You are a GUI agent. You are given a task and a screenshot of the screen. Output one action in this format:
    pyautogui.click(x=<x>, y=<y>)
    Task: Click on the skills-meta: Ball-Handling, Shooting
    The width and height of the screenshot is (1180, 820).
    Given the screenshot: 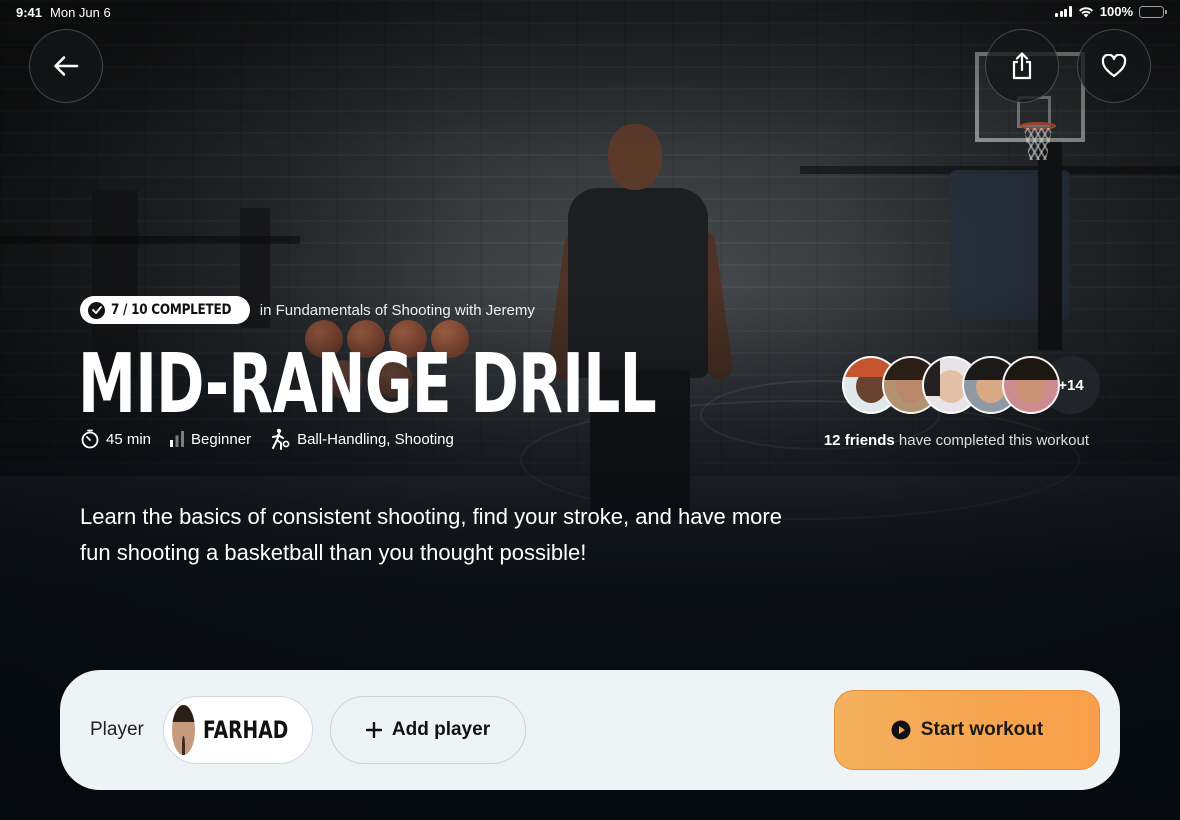 What is the action you would take?
    pyautogui.click(x=361, y=439)
    